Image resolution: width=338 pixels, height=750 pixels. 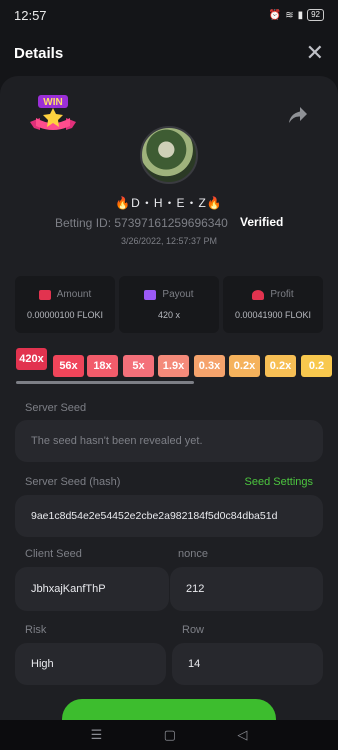 I want to click on multiplier-chip: 5x, so click(x=138, y=366).